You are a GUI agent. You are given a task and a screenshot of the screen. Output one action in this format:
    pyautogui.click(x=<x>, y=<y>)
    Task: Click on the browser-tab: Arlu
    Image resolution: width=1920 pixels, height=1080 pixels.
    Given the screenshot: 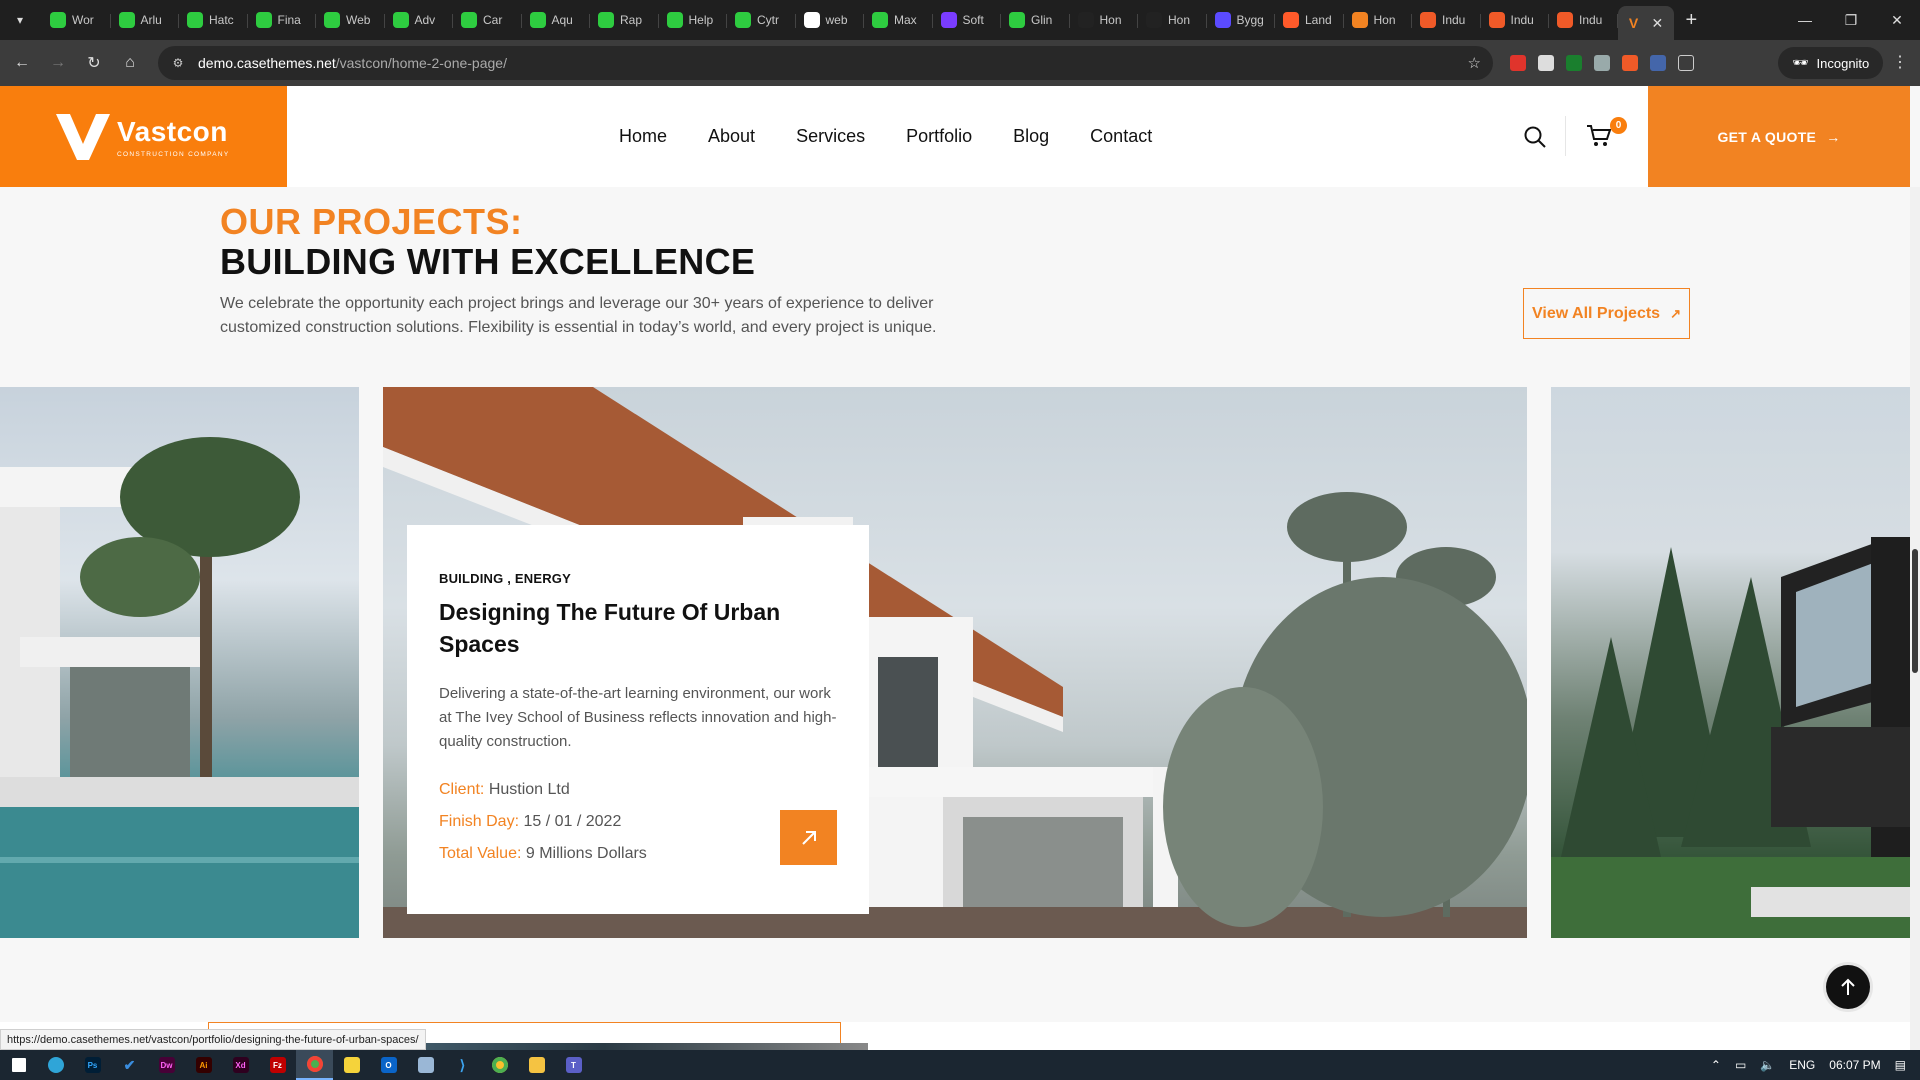 What is the action you would take?
    pyautogui.click(x=145, y=20)
    